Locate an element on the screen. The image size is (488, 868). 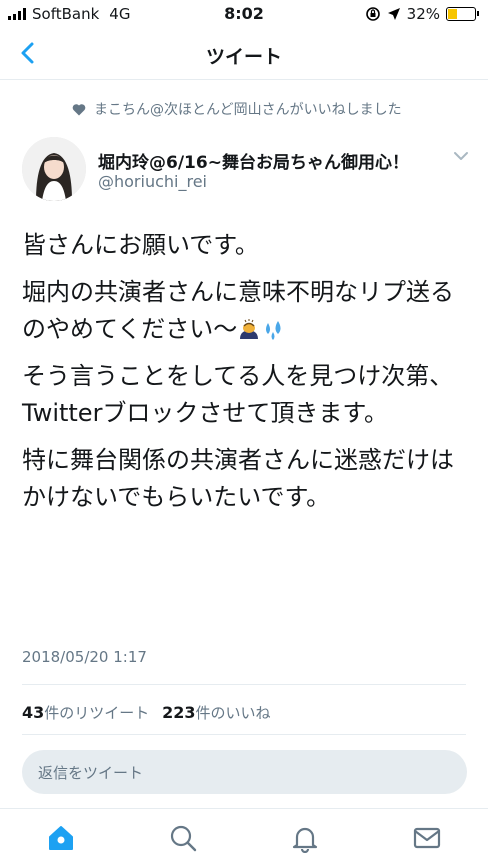
rotation-lock-icon is located at coordinates (372, 14).